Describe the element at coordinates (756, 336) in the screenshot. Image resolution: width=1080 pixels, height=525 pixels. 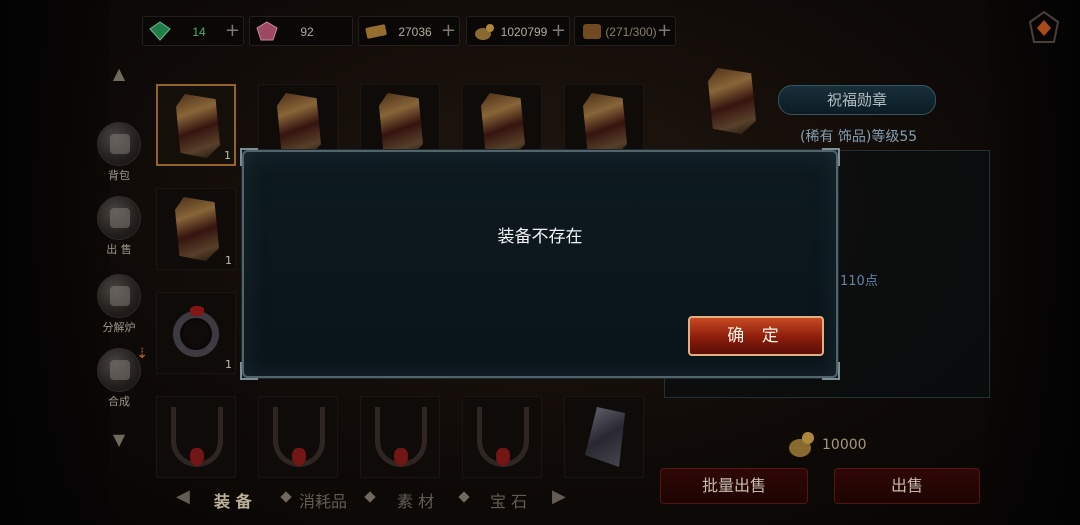
I see `confirm-button: 确 定` at that location.